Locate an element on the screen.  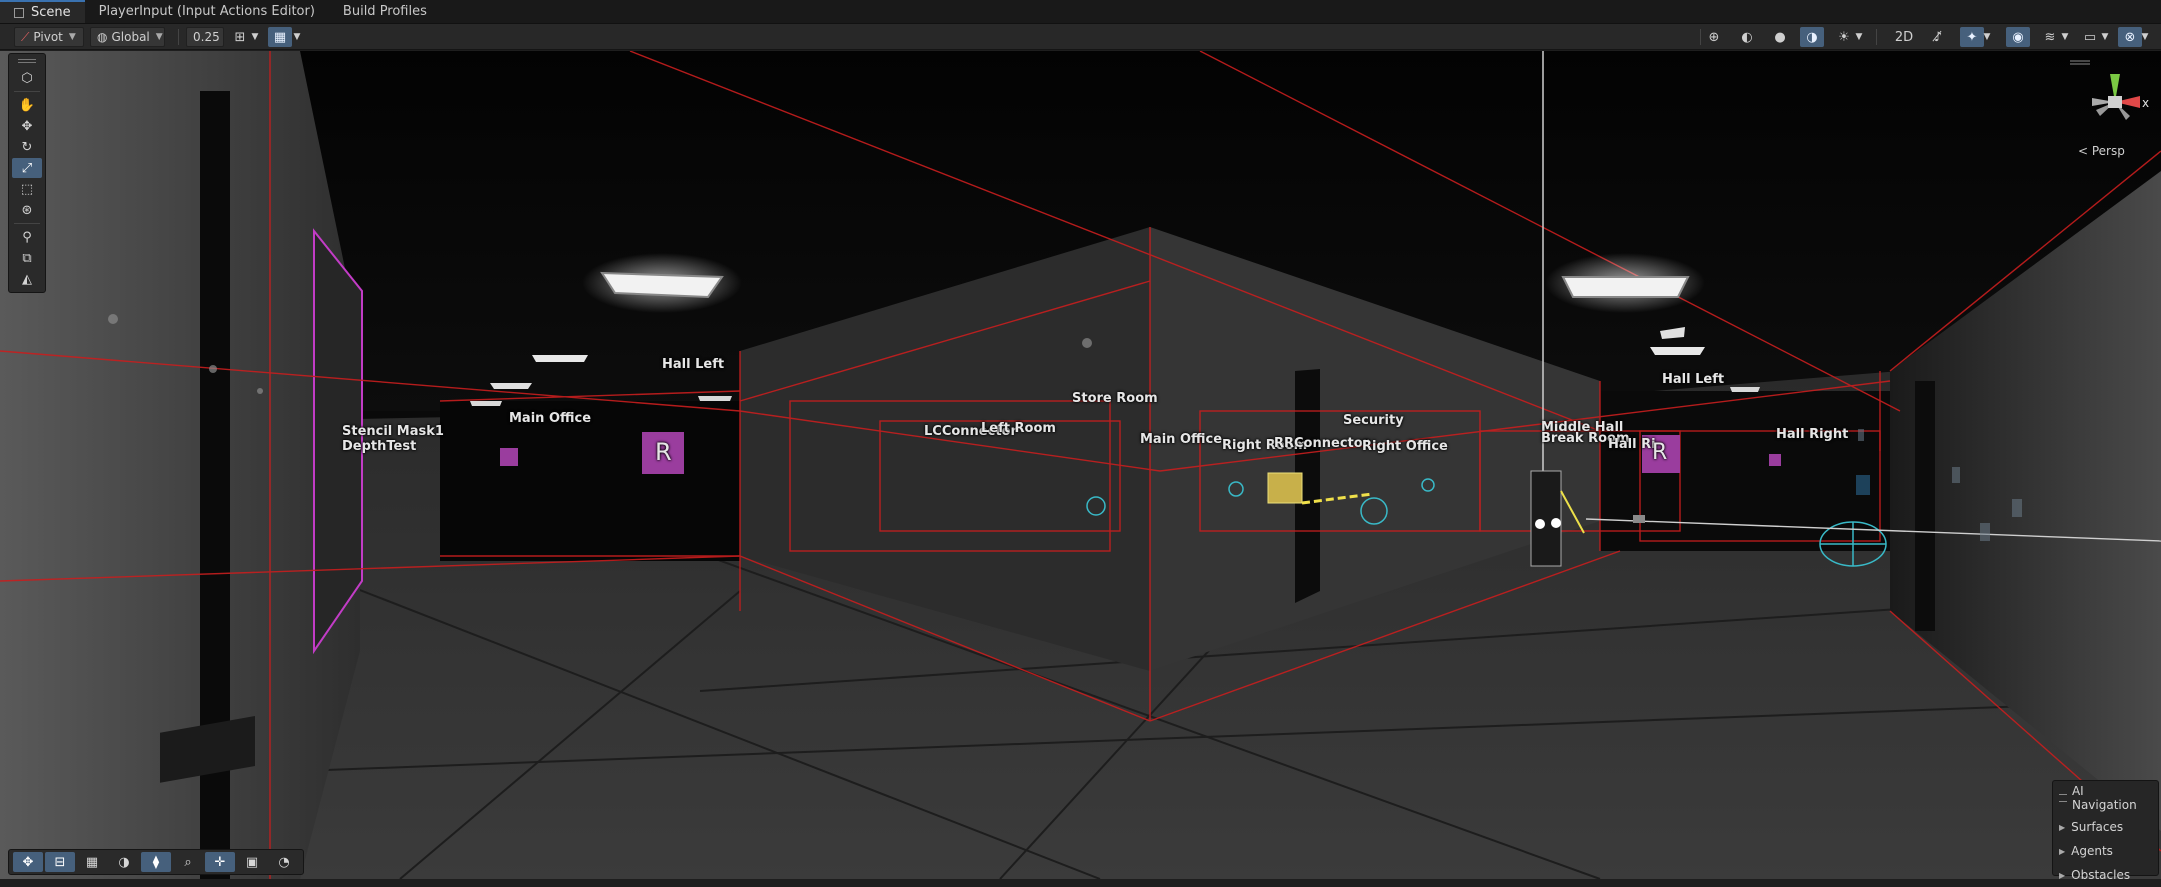
2d-mode-icon: 2D is located at coordinates (1904, 37).